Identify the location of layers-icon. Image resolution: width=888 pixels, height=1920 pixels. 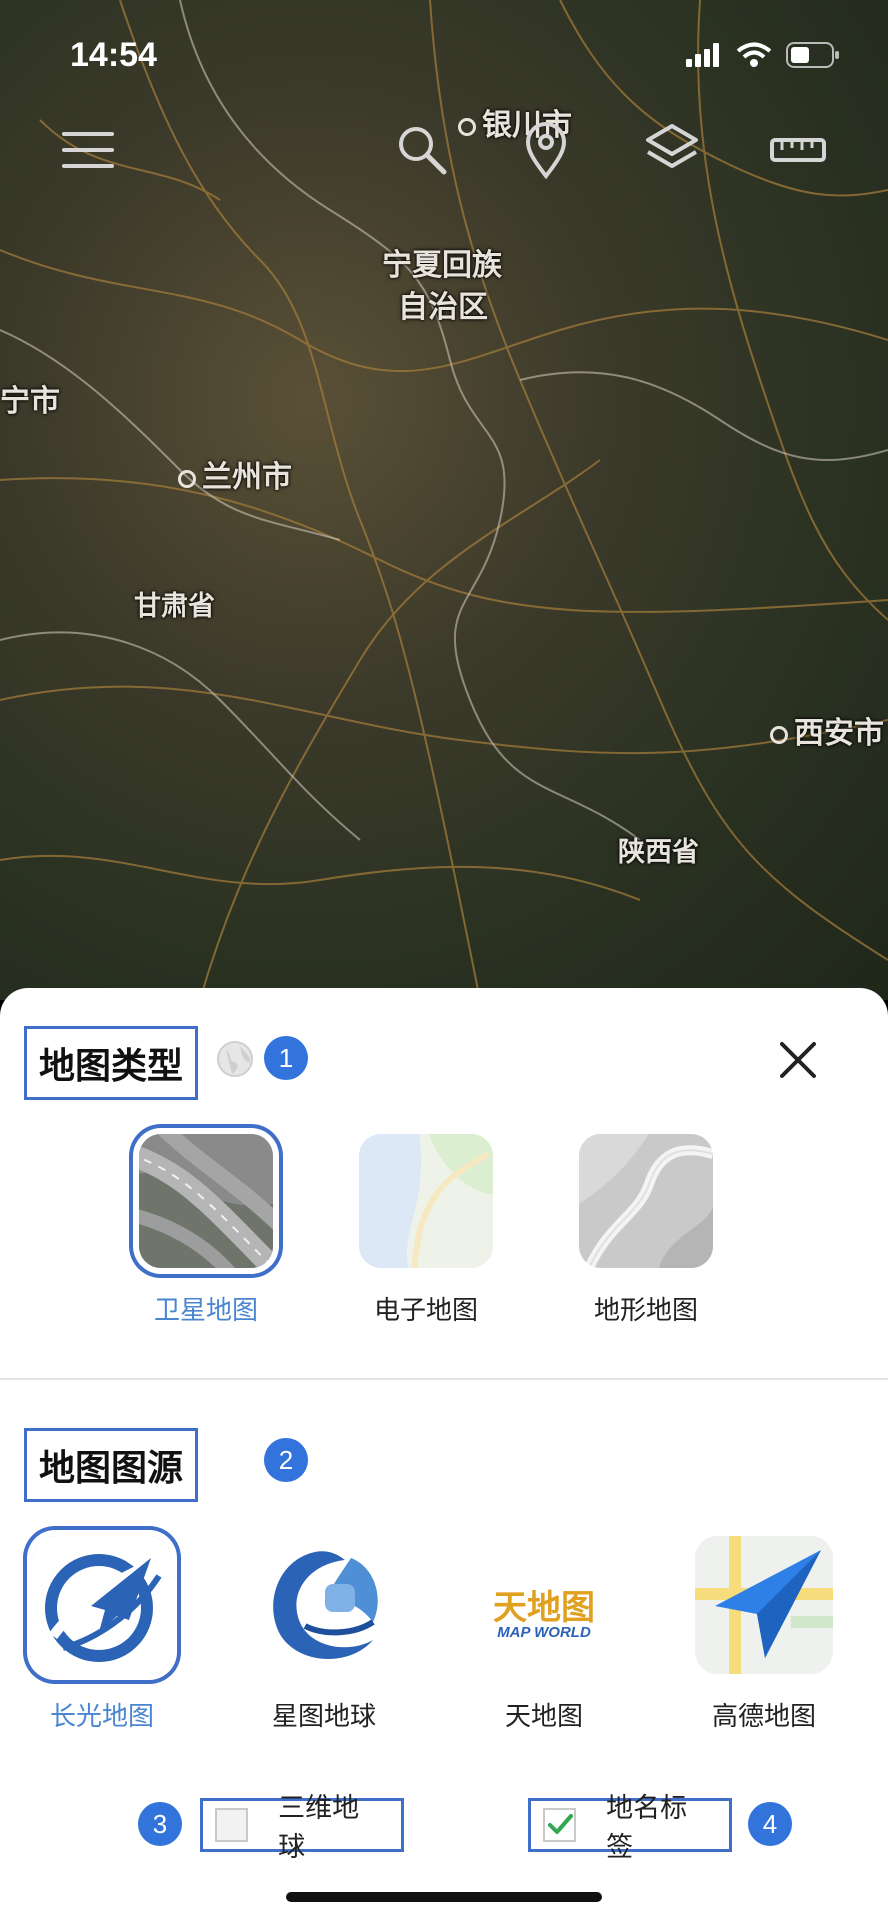
(672, 150).